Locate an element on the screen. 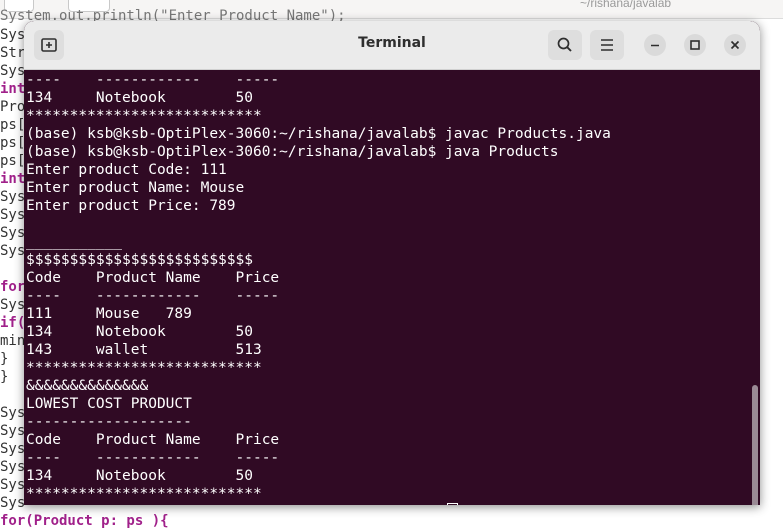 This screenshot has width=783, height=530. minimize-icon is located at coordinates (655, 45).